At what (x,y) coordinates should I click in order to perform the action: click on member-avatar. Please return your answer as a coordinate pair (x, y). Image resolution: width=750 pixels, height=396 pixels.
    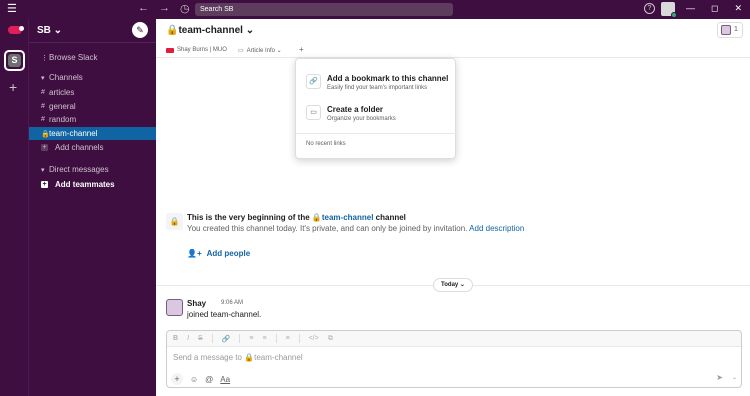
    Looking at the image, I should click on (726, 30).